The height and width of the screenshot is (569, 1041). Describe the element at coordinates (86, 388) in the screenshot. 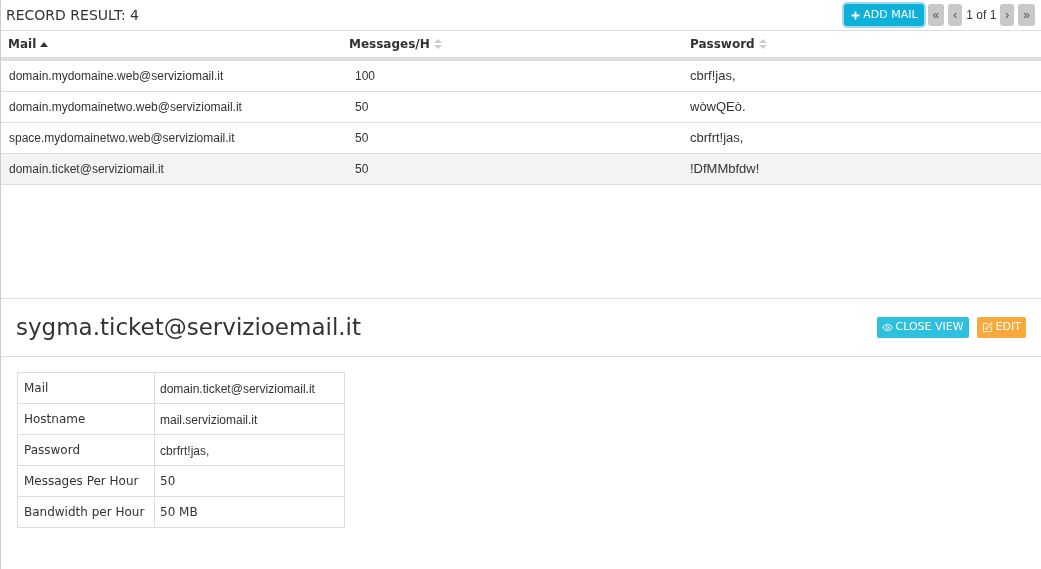

I see `field-label: Mail` at that location.